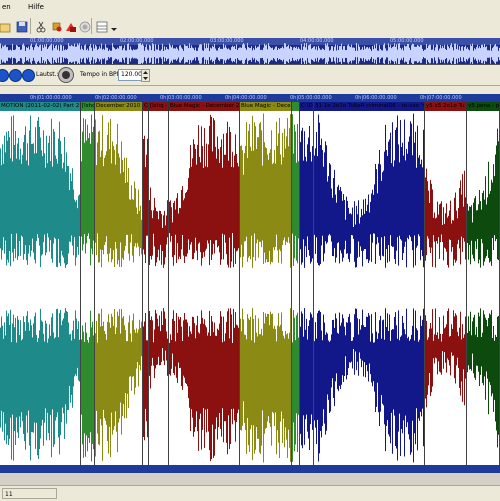 This screenshot has height=501, width=500. What do you see at coordinates (66, 75) in the screenshot?
I see `volume-knob` at bounding box center [66, 75].